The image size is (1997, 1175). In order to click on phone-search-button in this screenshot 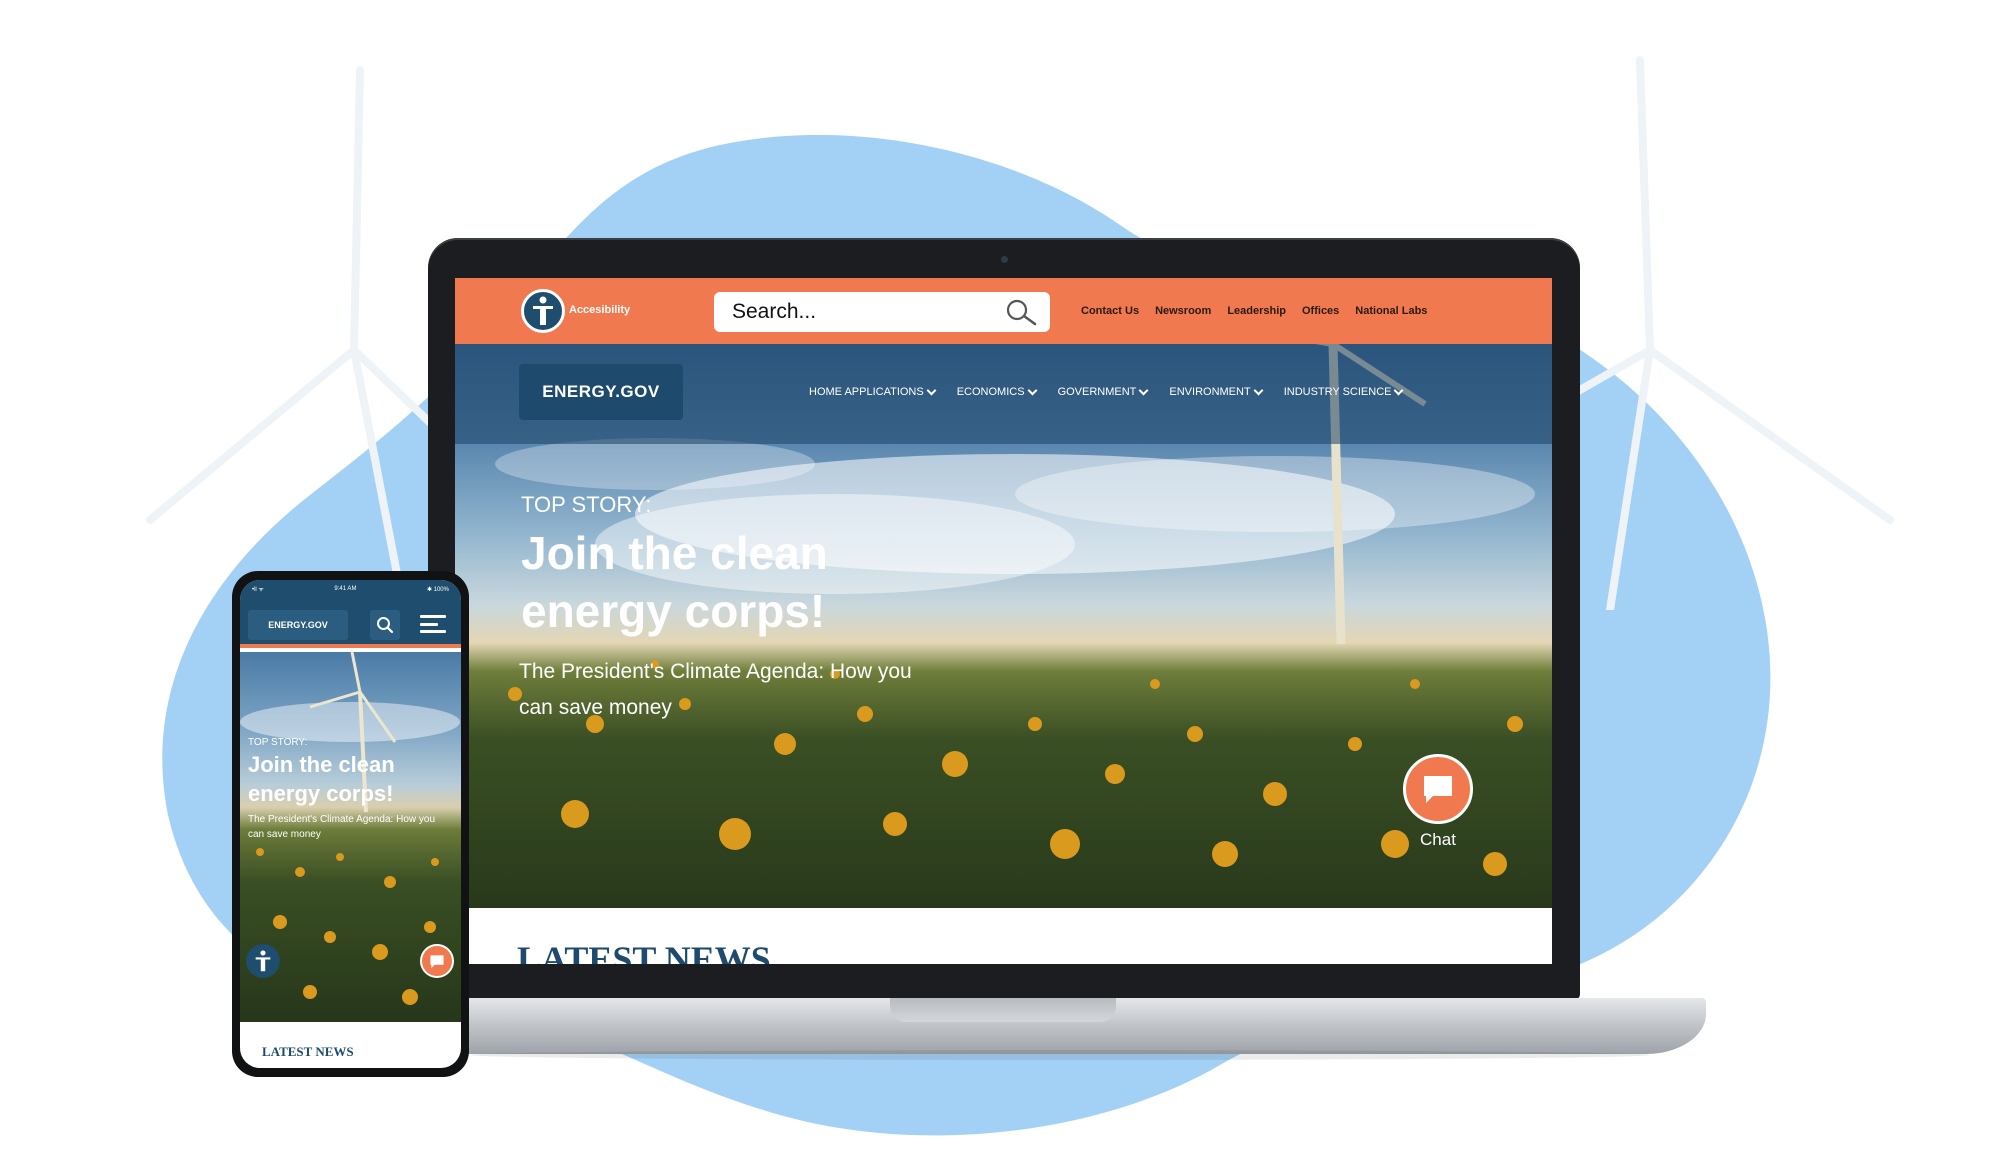, I will do `click(385, 625)`.